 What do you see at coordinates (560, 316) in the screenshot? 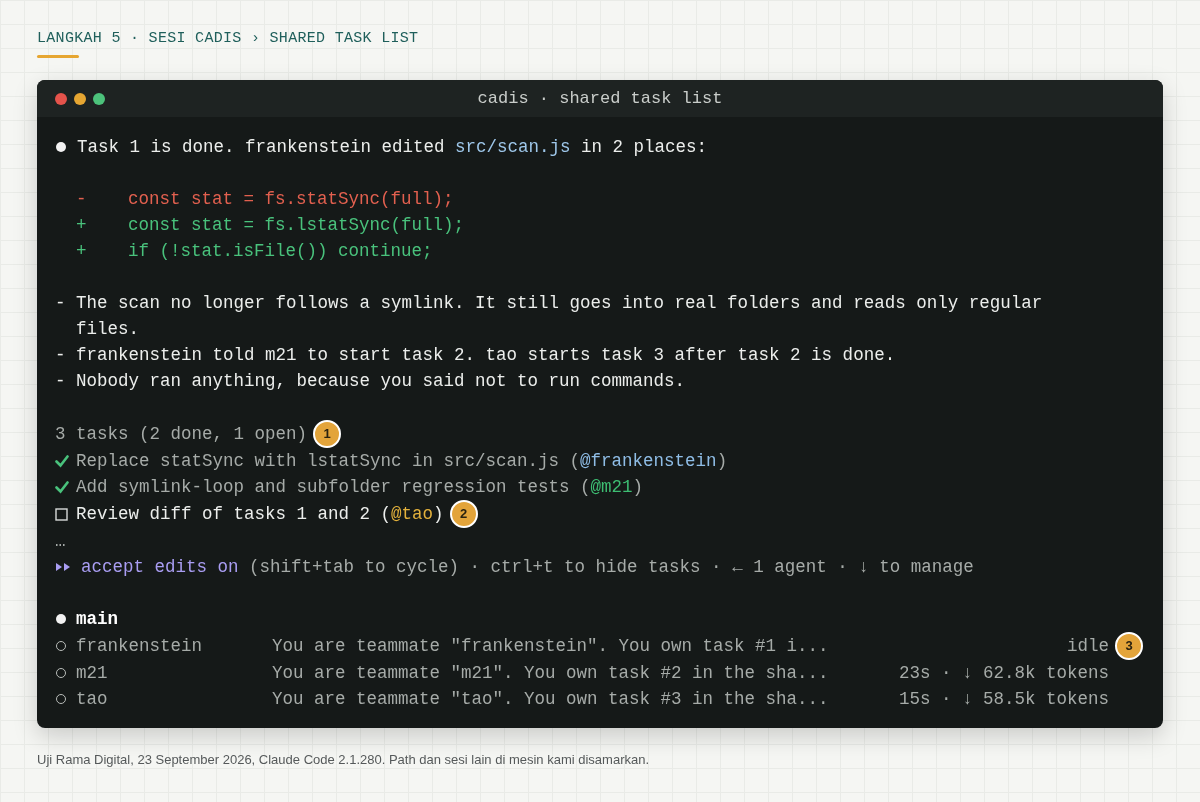
I see `note-text: The scan no longer follows a symlink. It still goes into real folders and reads only regular files.` at bounding box center [560, 316].